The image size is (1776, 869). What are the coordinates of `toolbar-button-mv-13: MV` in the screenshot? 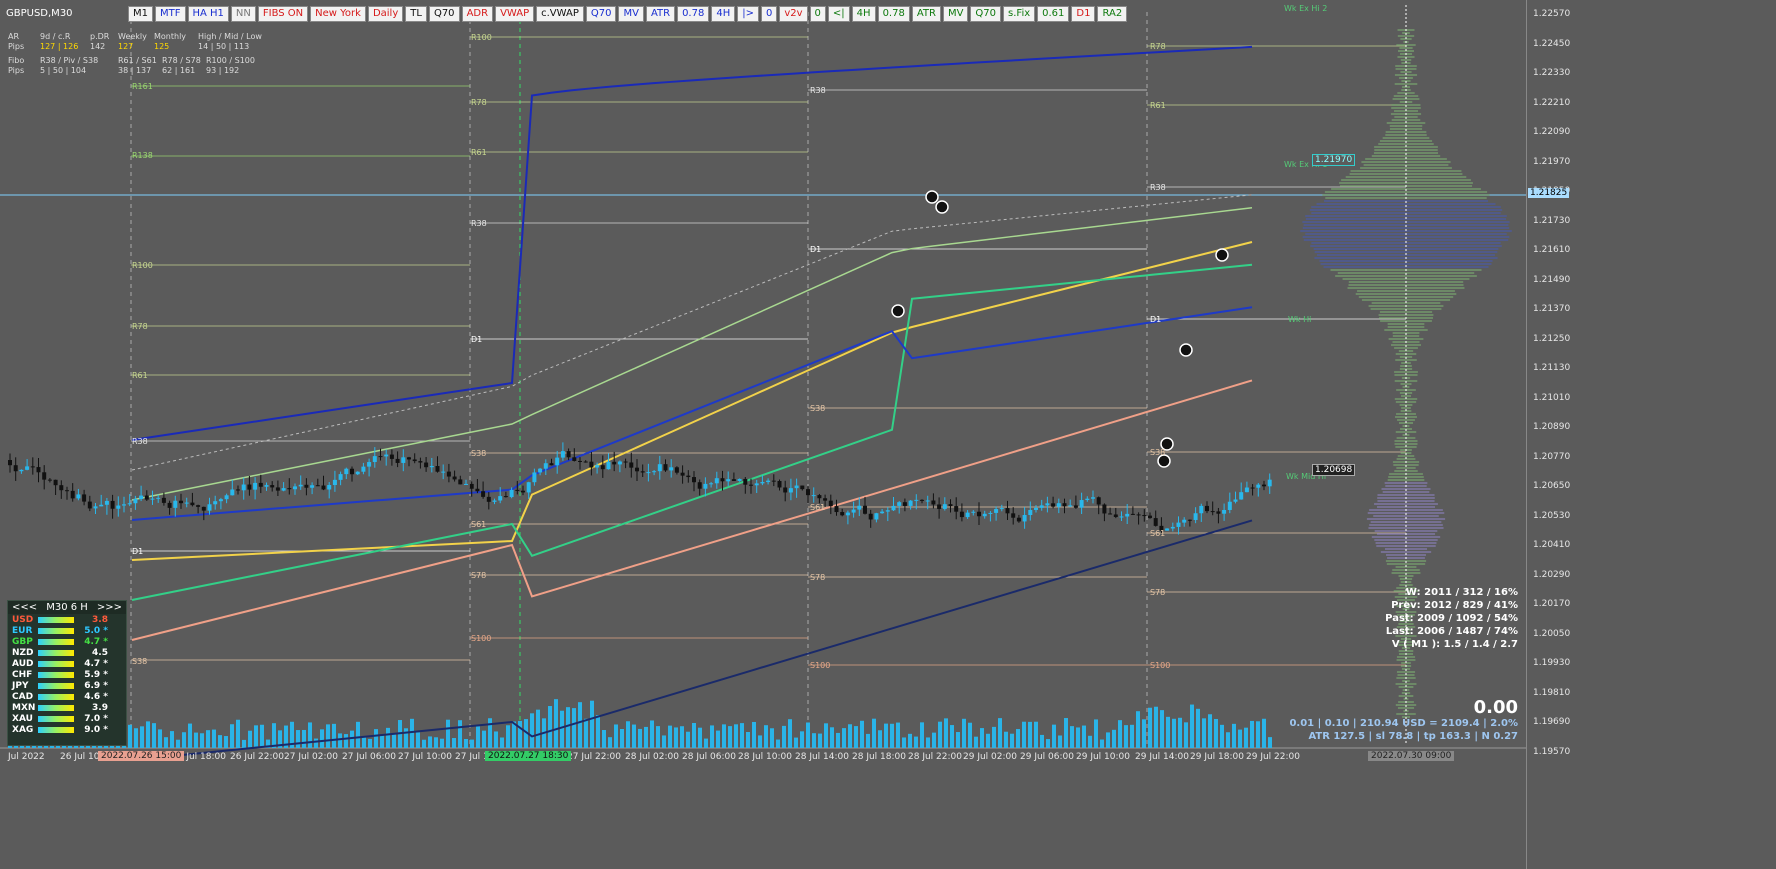 It's located at (630, 14).